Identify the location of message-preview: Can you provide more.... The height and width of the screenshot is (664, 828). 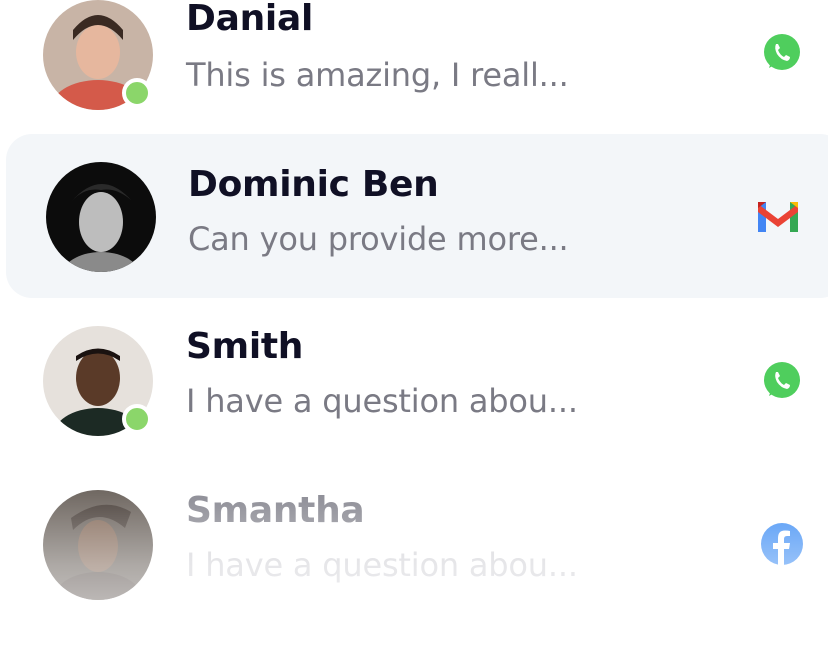
(378, 239).